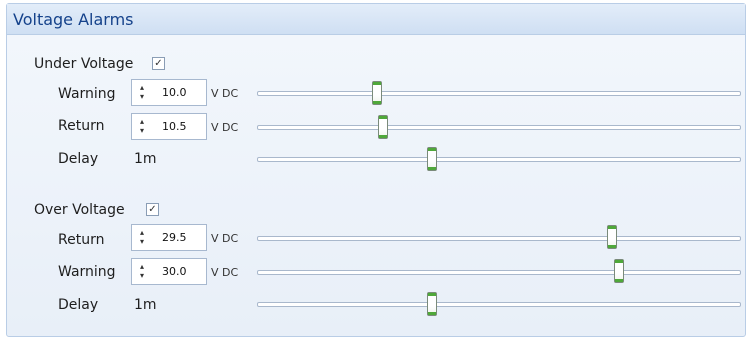 This screenshot has height=340, width=752. What do you see at coordinates (225, 93) in the screenshot?
I see `under-warning-unit: V DC` at bounding box center [225, 93].